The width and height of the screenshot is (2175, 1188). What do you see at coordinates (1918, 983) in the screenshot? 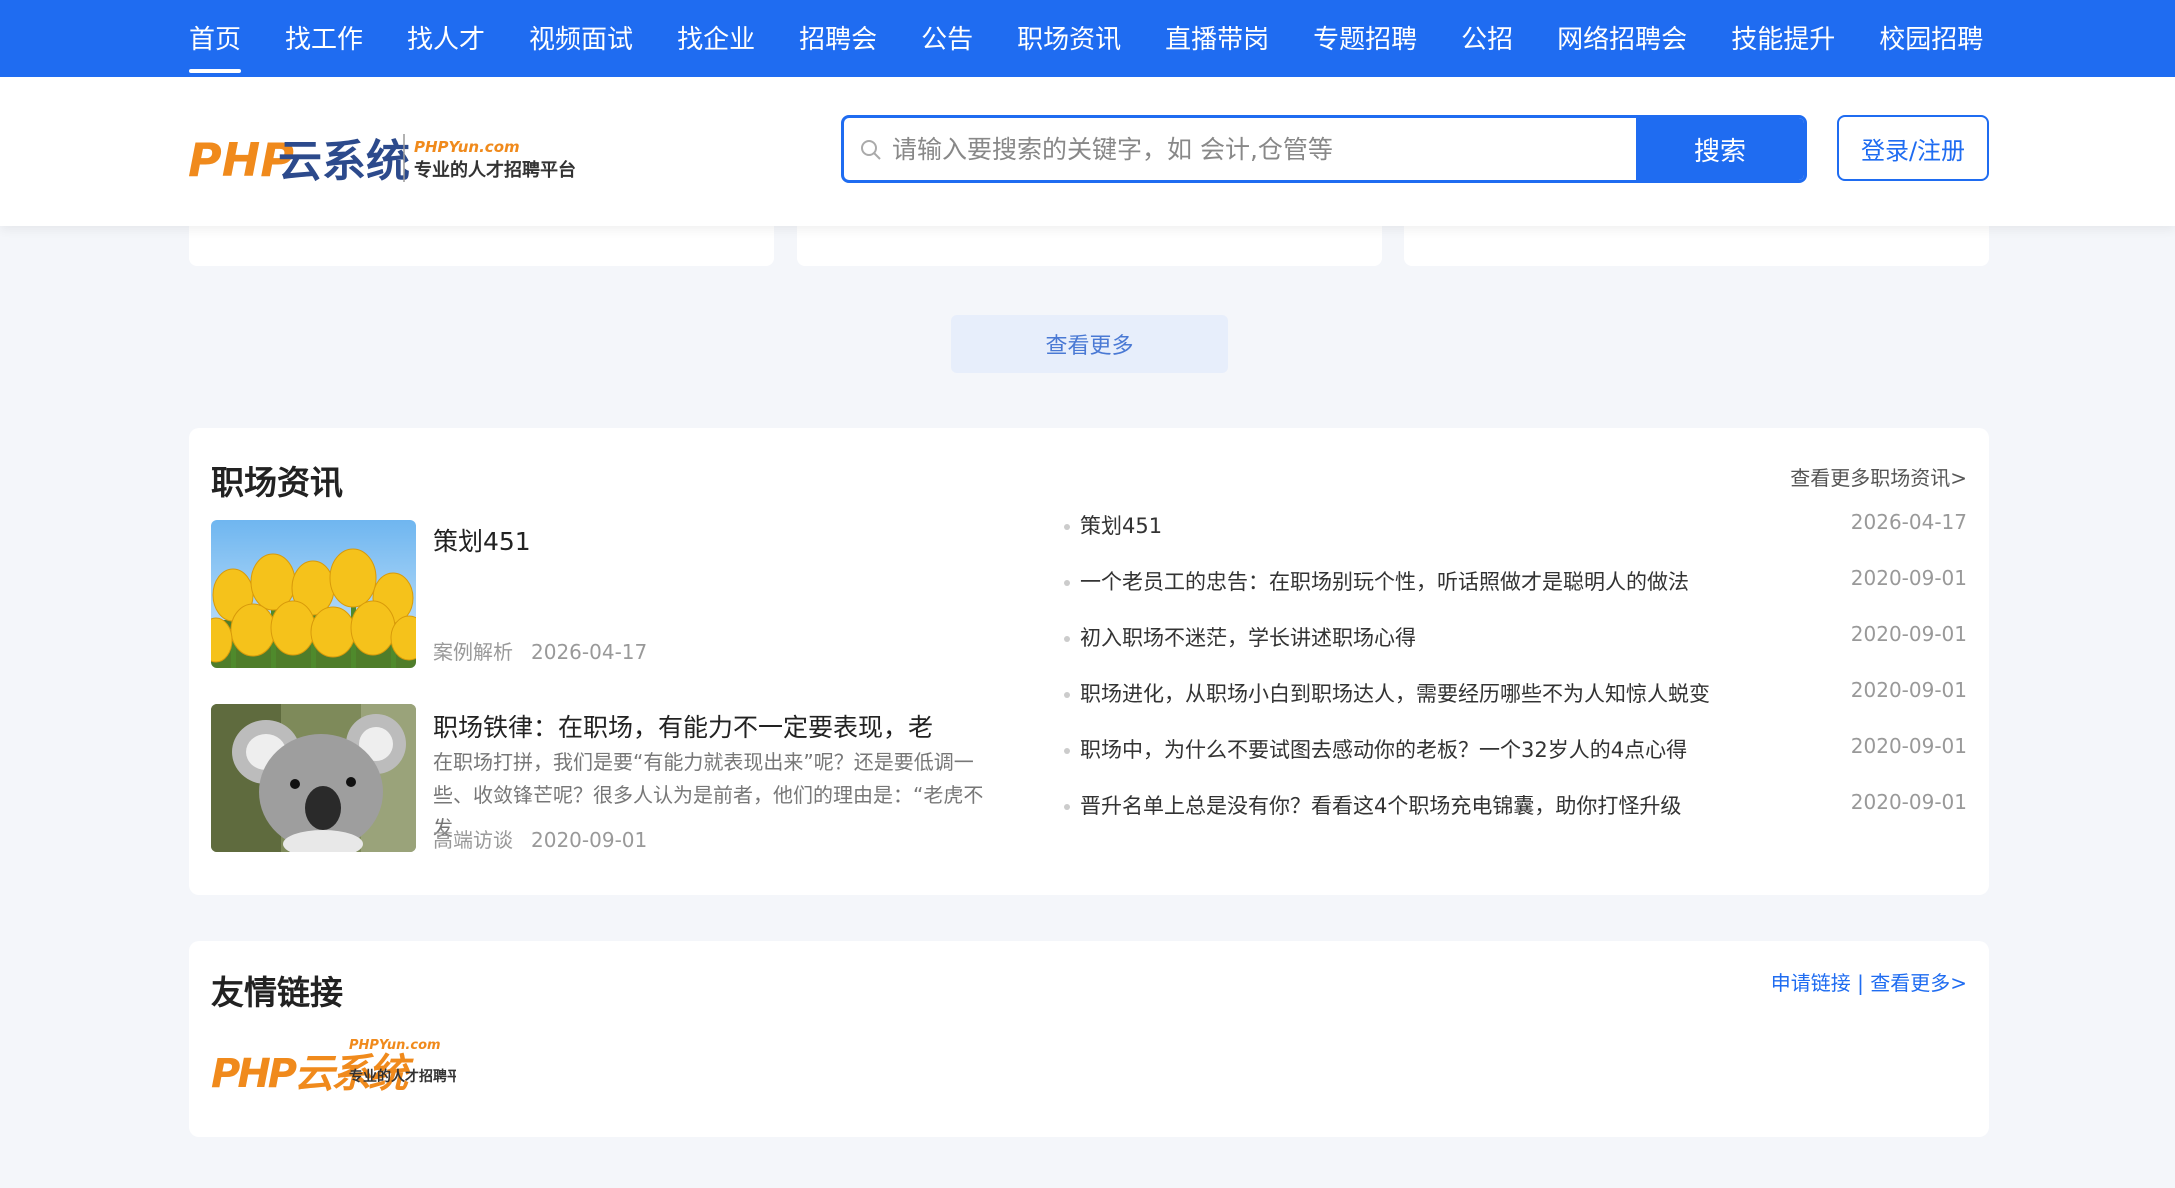
I see `view-more-links: 查看更多>` at bounding box center [1918, 983].